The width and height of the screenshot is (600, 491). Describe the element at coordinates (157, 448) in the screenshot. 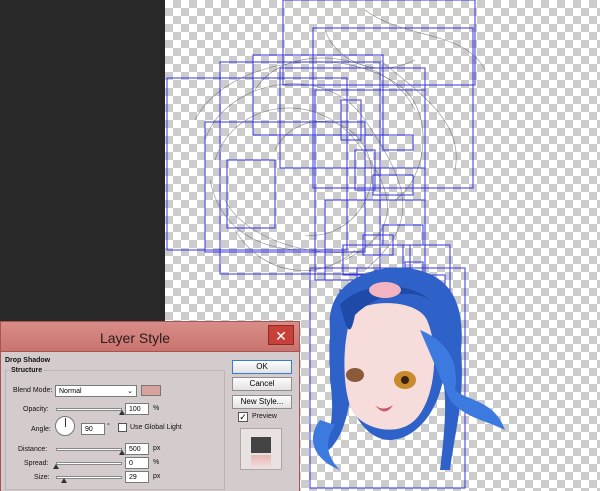

I see `distance-unit: px` at that location.